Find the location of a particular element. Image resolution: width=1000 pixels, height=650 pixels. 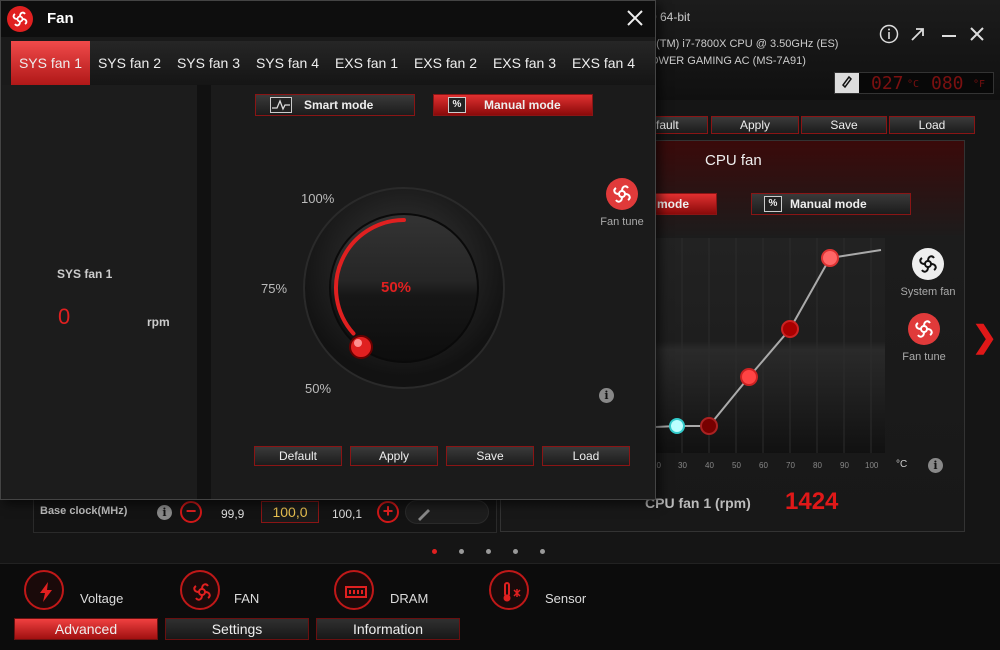

tab-exs-fan-1: EXS fan 1 is located at coordinates (366, 63).